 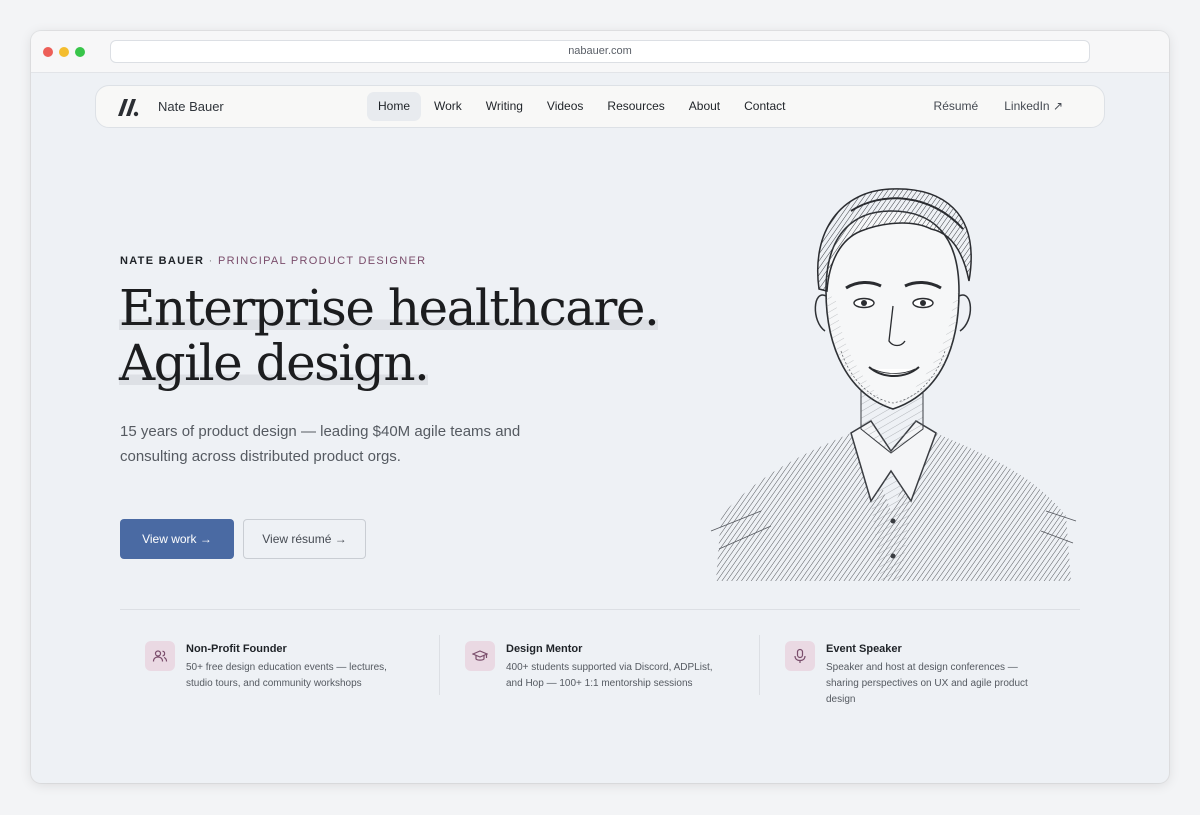 I want to click on users-icon, so click(x=160, y=656).